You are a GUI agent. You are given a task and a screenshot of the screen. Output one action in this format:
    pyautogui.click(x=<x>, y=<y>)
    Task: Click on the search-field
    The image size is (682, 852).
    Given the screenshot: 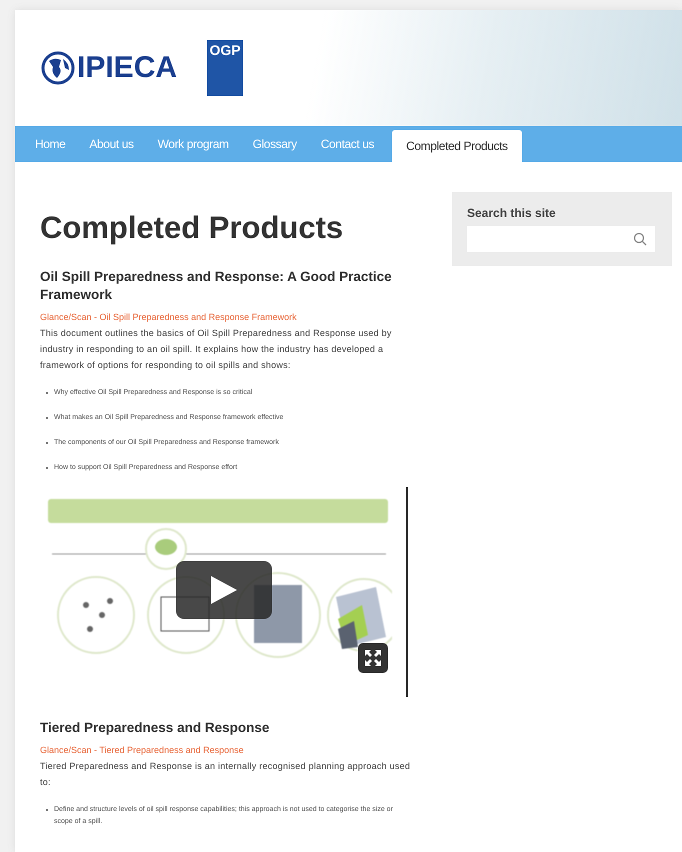 What is the action you would take?
    pyautogui.click(x=561, y=239)
    